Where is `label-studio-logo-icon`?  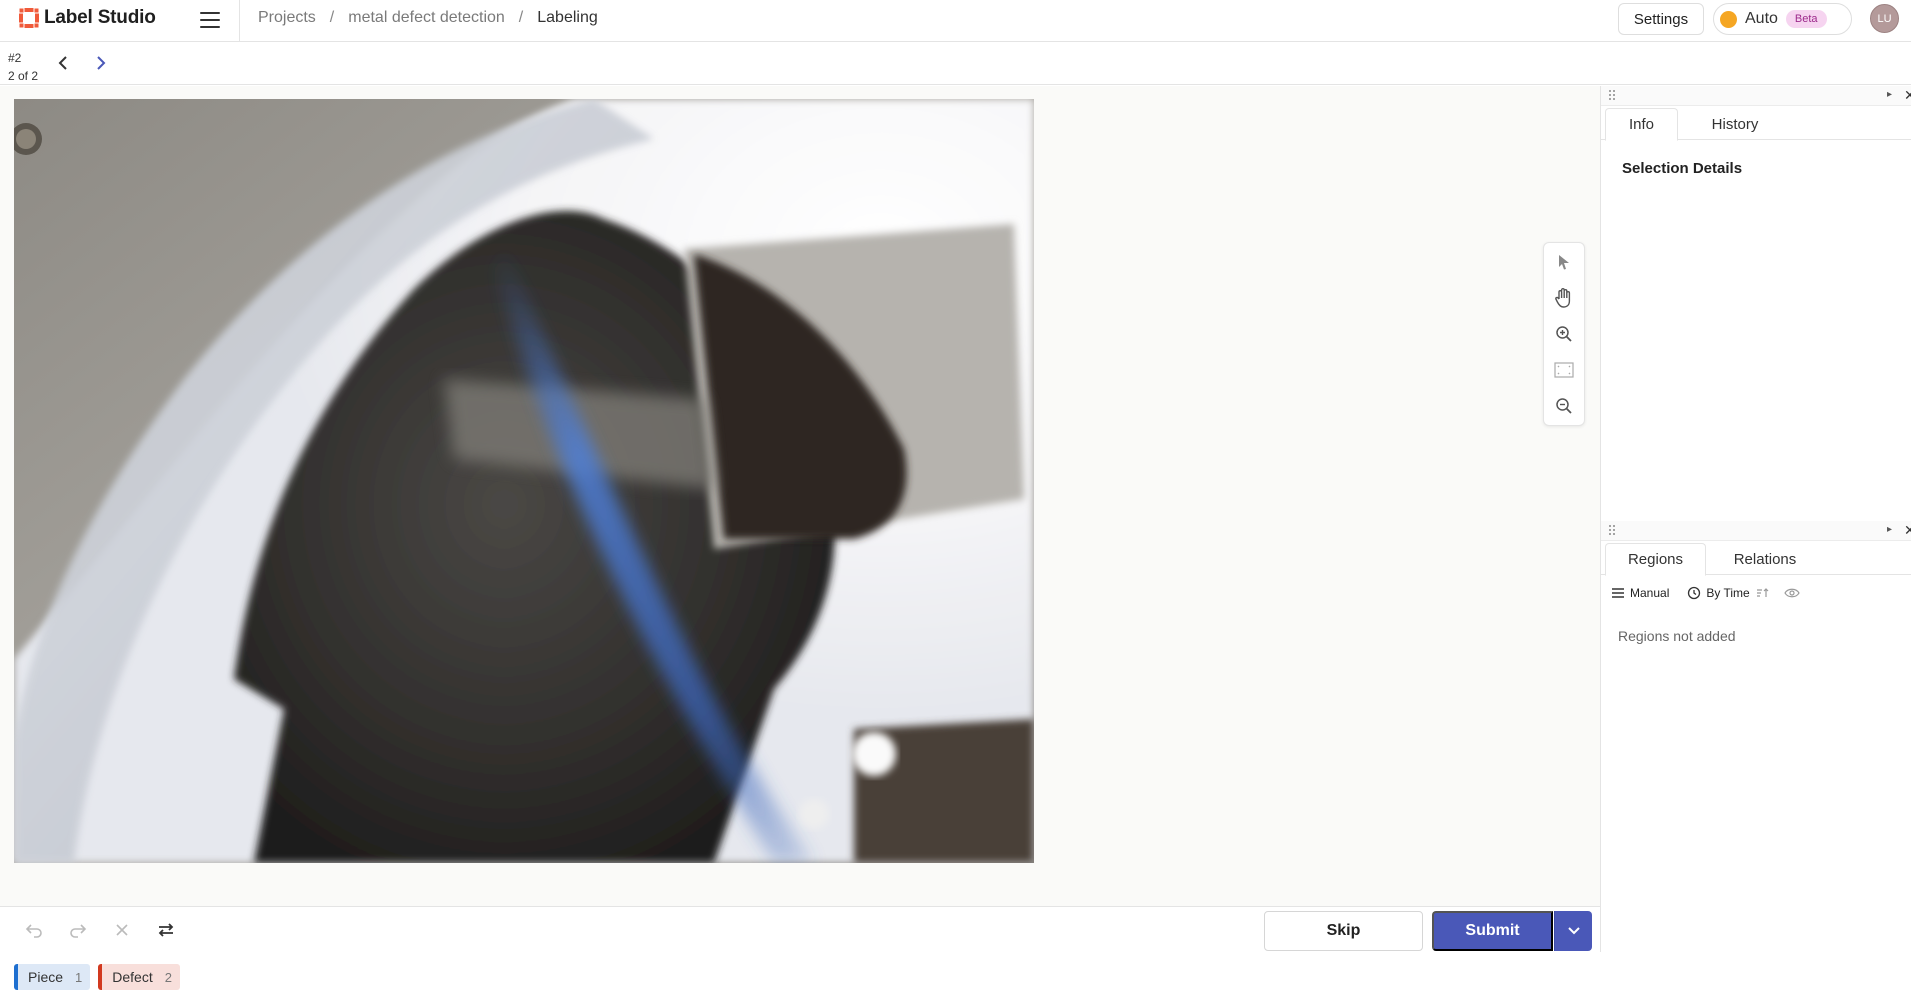
label-studio-logo-icon is located at coordinates (29, 18).